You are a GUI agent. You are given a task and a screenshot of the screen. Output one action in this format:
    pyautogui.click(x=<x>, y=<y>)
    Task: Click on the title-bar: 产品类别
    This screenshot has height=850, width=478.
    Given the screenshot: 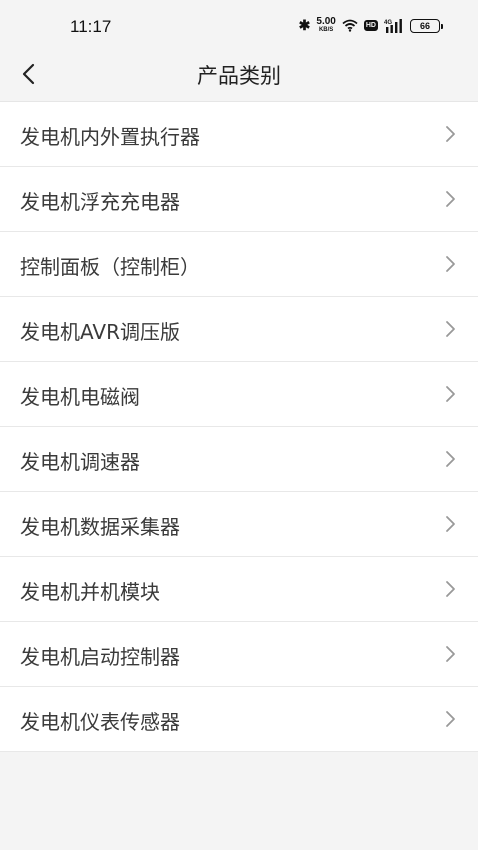 What is the action you would take?
    pyautogui.click(x=239, y=75)
    